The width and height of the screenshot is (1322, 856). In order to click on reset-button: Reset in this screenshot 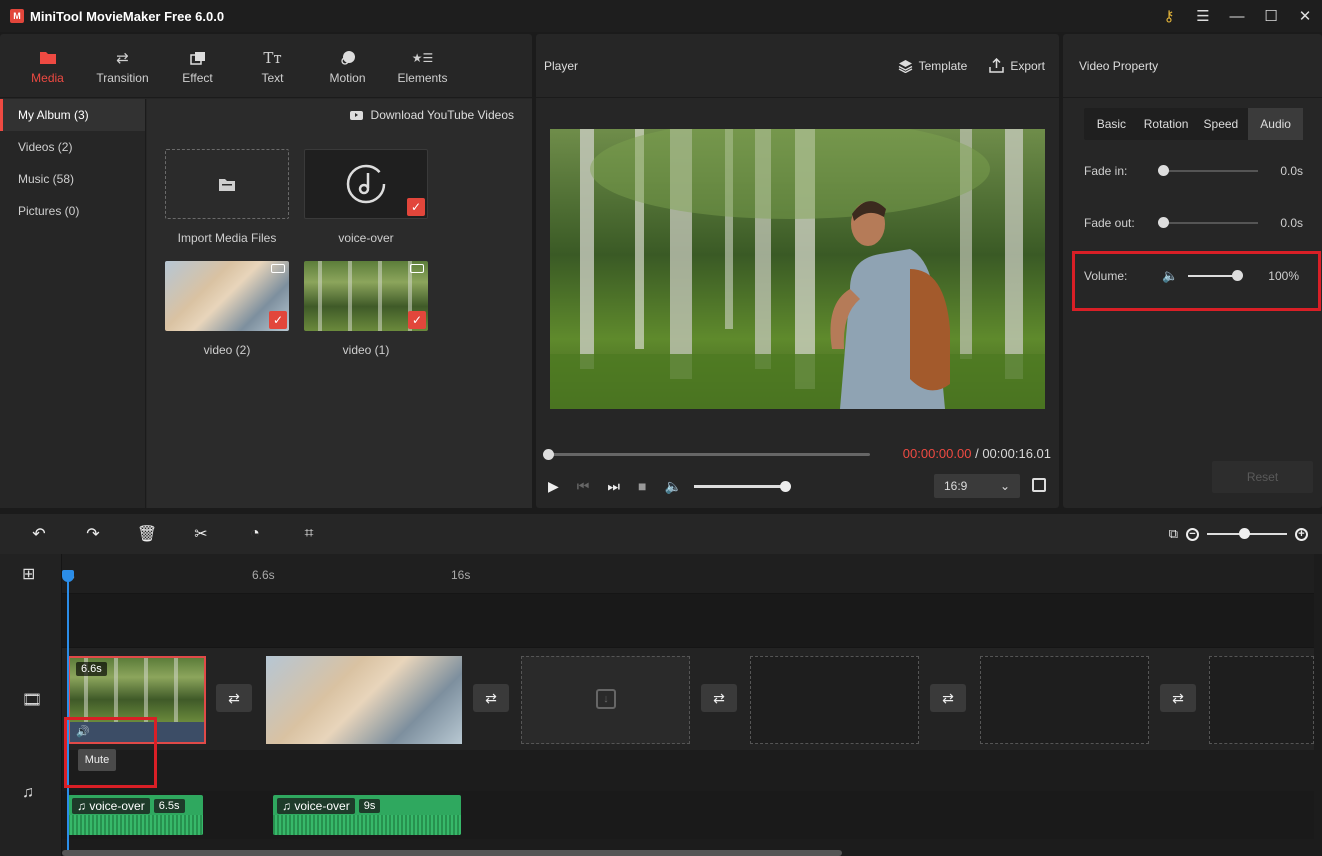, I will do `click(1262, 477)`.